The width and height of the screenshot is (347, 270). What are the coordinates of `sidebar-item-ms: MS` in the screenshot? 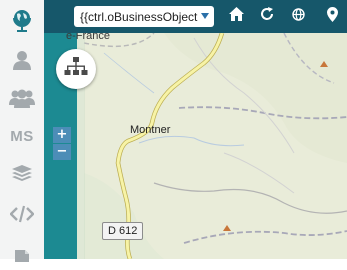 It's located at (22, 136).